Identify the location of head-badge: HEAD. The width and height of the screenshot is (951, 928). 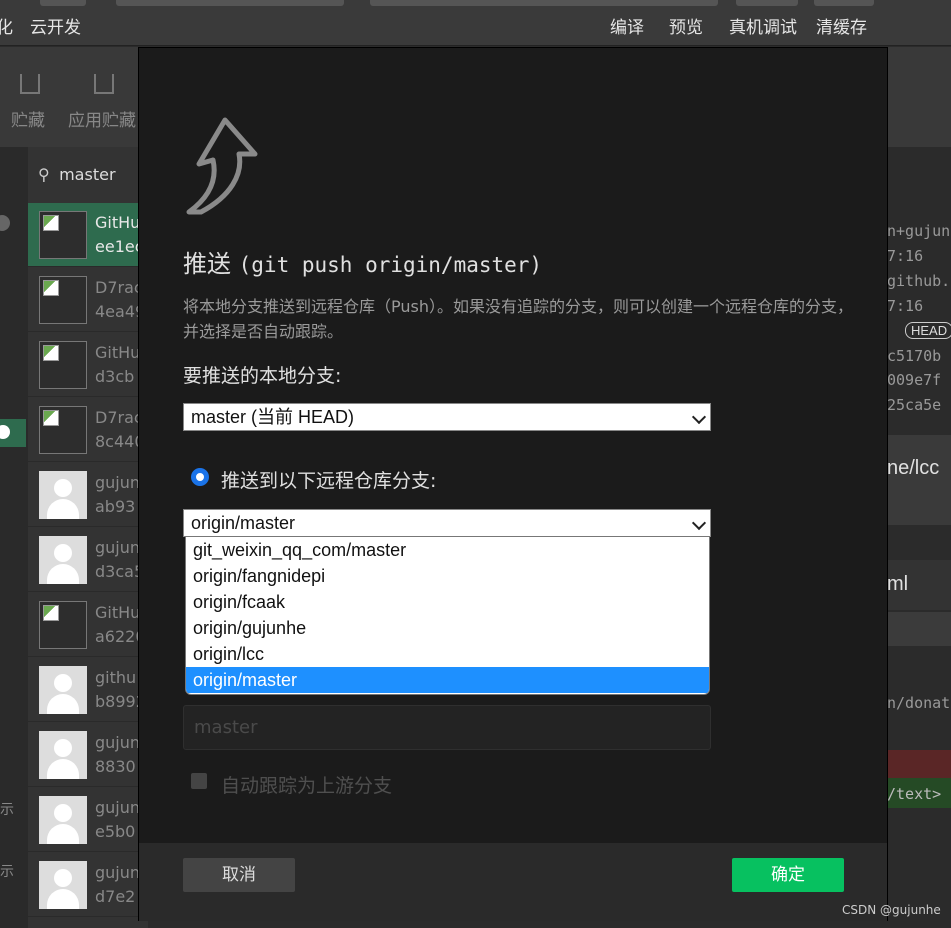
(928, 330).